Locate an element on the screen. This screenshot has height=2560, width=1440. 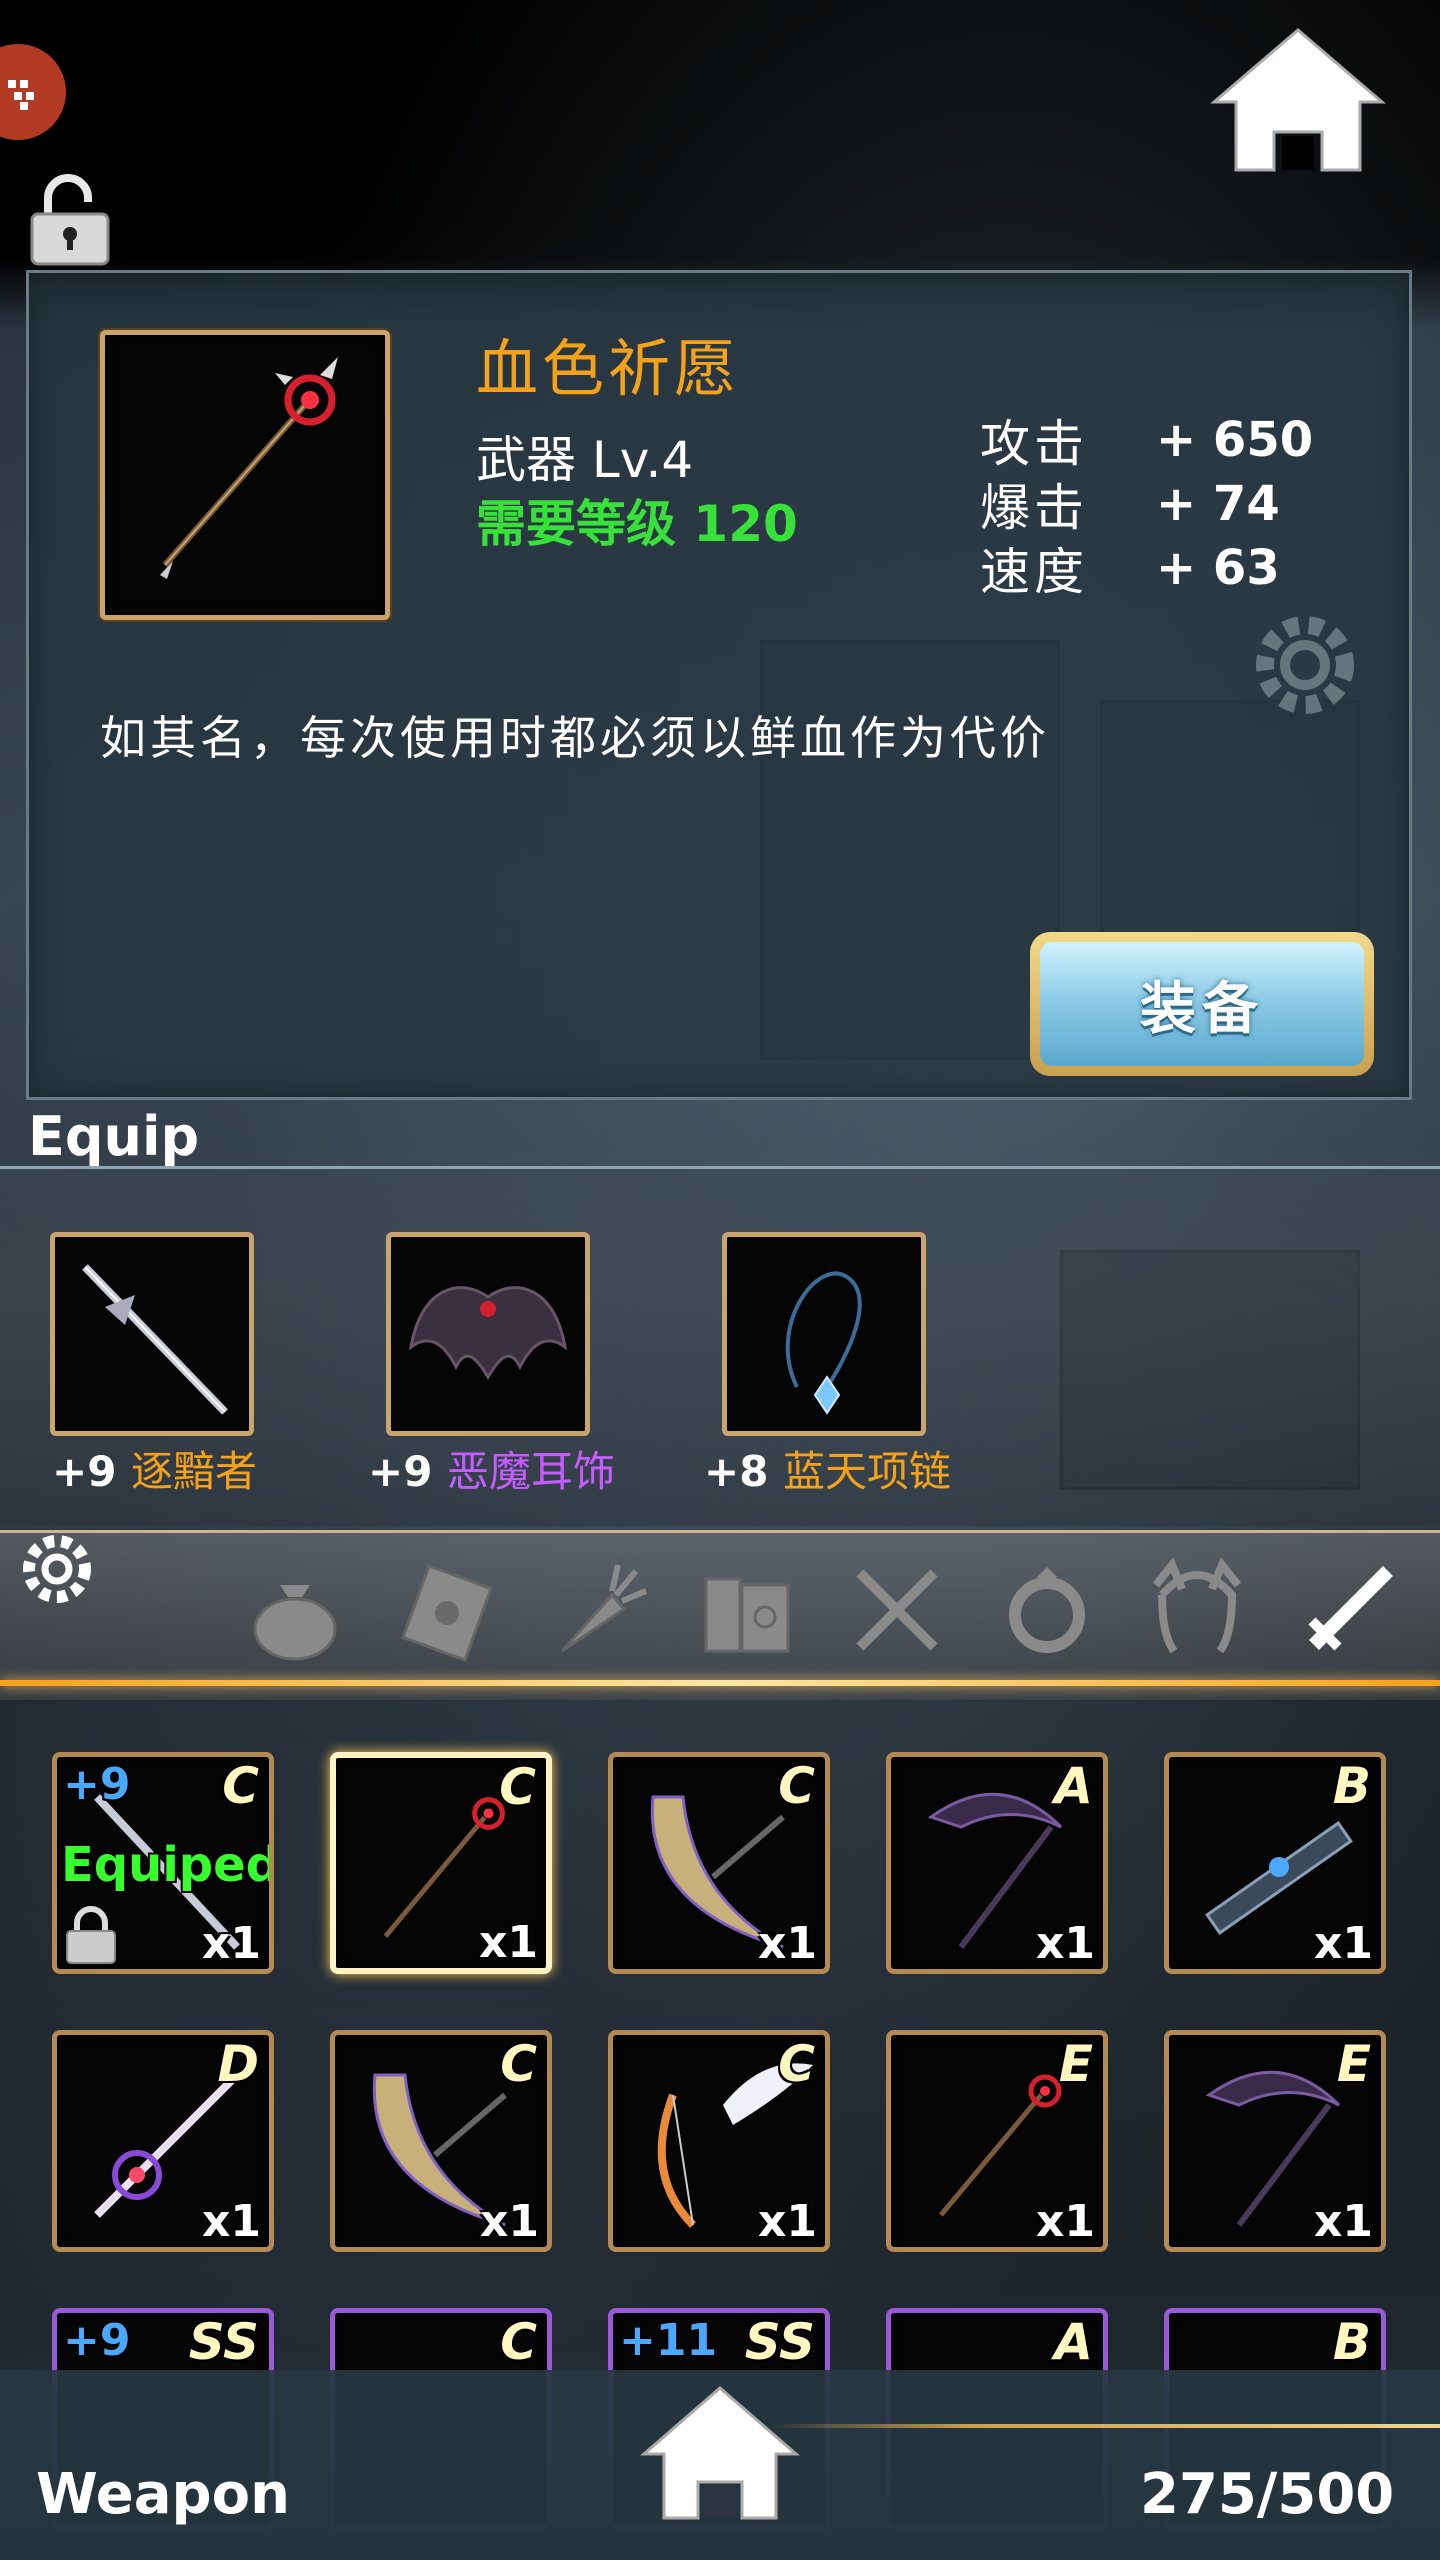
stat-row: 攻击 + 650 is located at coordinates (1147, 440).